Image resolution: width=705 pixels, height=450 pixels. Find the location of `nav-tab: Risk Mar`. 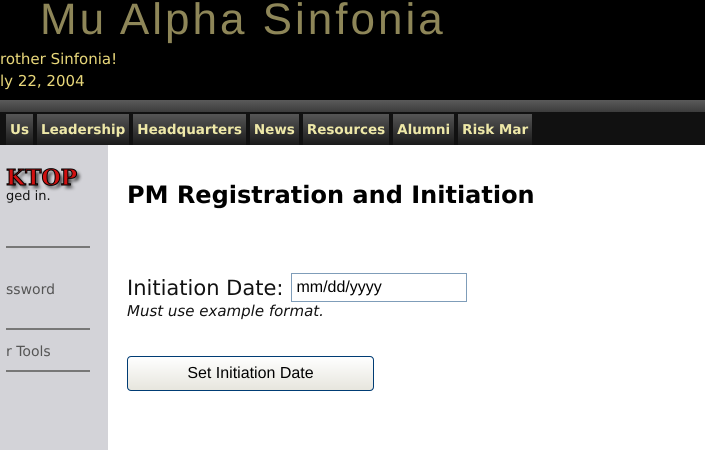

nav-tab: Risk Mar is located at coordinates (495, 129).